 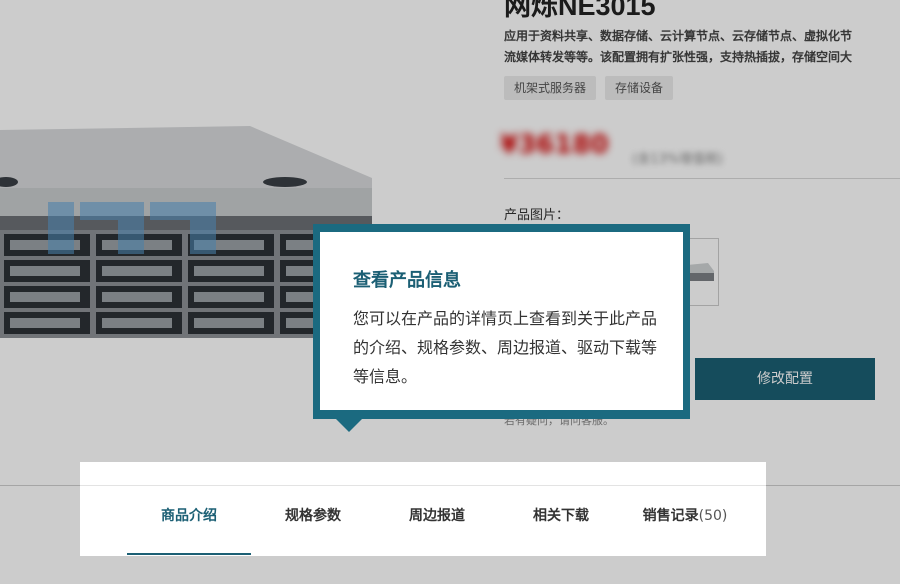 I want to click on price-note: (含13%增值税), so click(x=678, y=159).